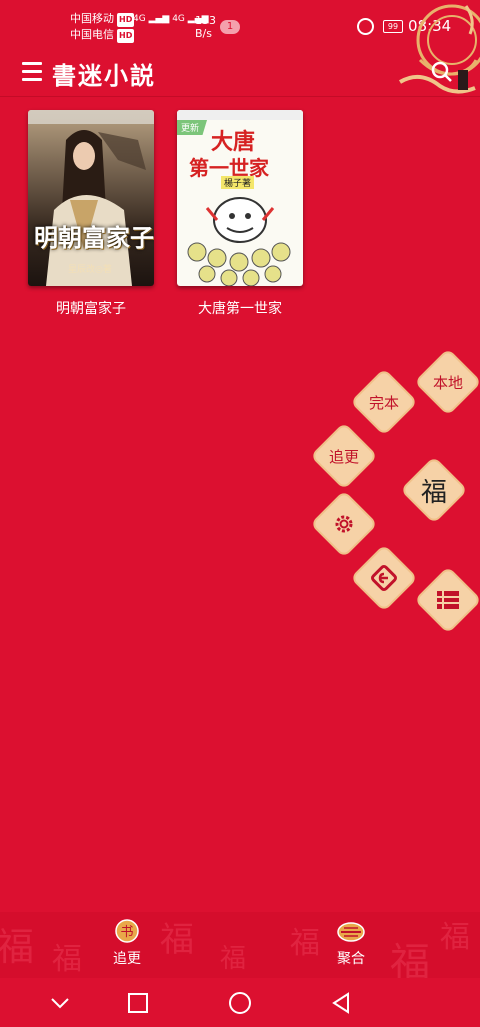 The image size is (480, 1027). I want to click on cover-title: 明朝富家子, so click(94, 237).